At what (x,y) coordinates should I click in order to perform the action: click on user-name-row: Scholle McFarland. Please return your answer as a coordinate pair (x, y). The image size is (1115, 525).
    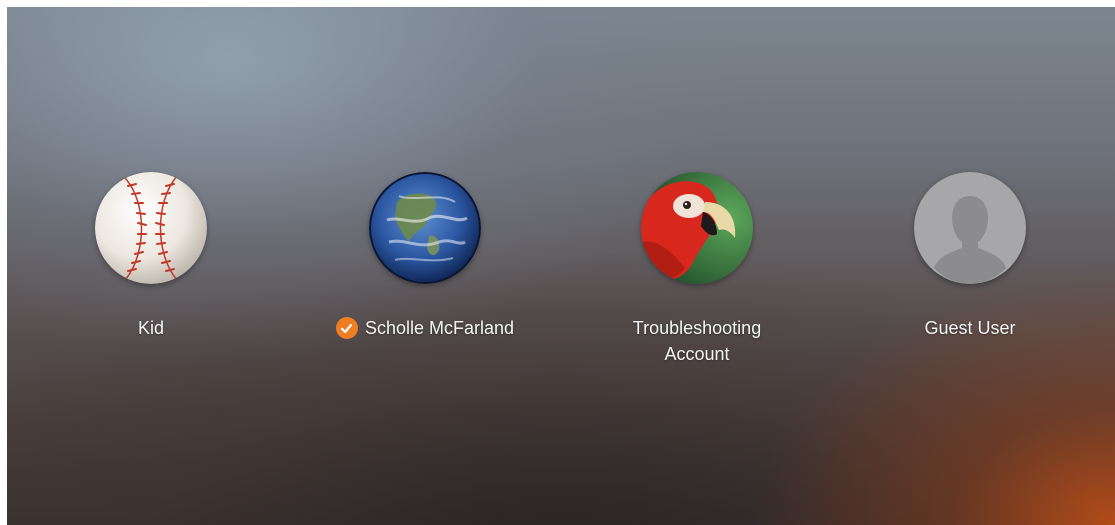
    Looking at the image, I should click on (425, 328).